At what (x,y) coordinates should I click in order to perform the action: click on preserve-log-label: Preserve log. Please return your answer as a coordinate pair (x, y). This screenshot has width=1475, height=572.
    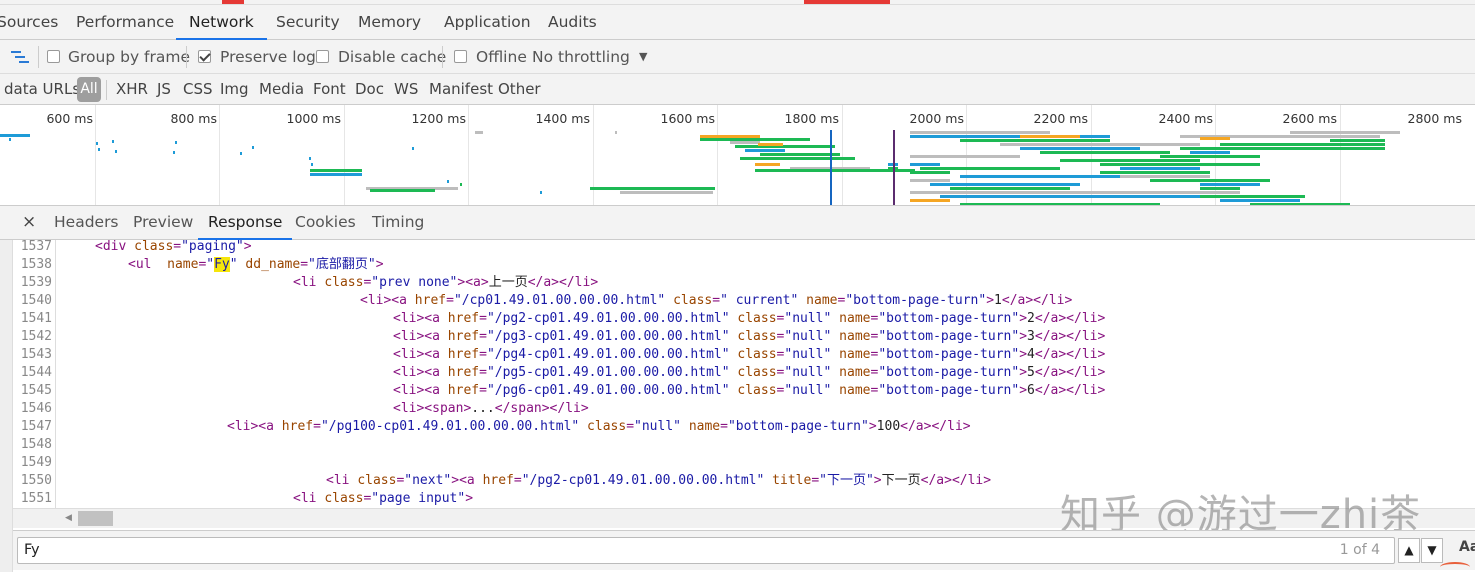
    Looking at the image, I should click on (268, 57).